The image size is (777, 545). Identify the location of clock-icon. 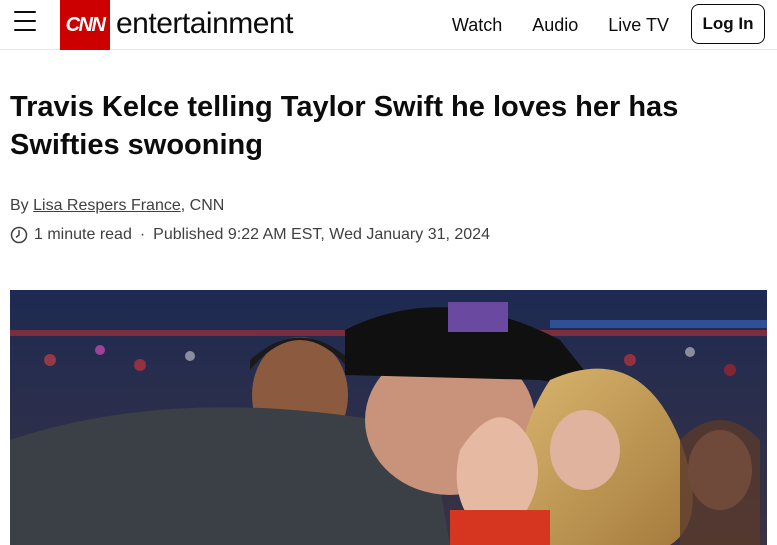
(19, 235).